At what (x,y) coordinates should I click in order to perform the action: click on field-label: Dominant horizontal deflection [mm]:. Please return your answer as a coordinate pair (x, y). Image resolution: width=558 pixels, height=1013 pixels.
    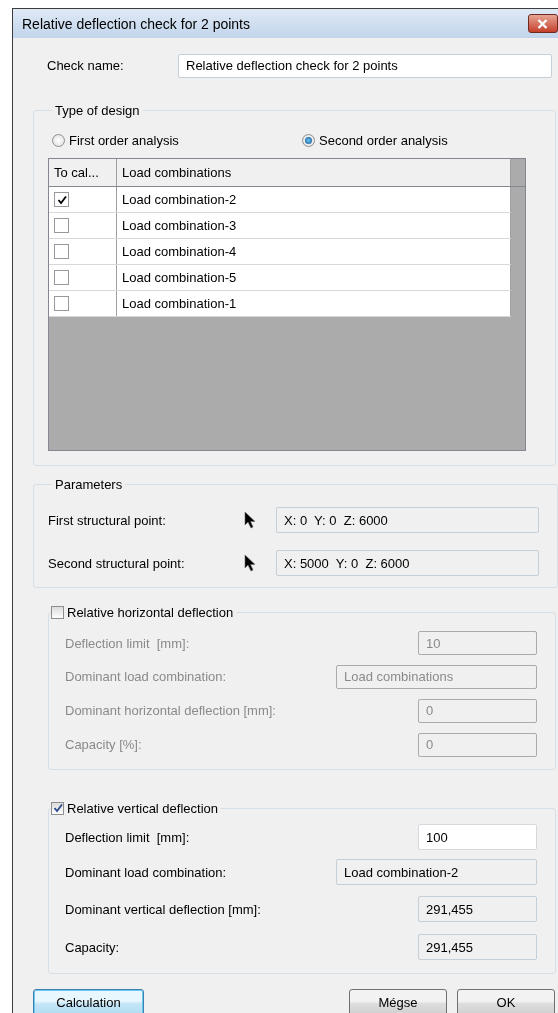
    Looking at the image, I should click on (170, 710).